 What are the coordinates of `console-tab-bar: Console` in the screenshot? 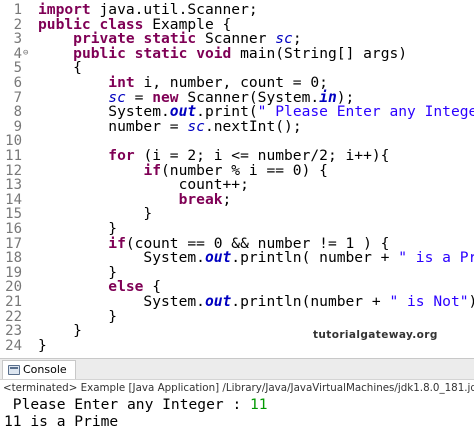 It's located at (237, 369).